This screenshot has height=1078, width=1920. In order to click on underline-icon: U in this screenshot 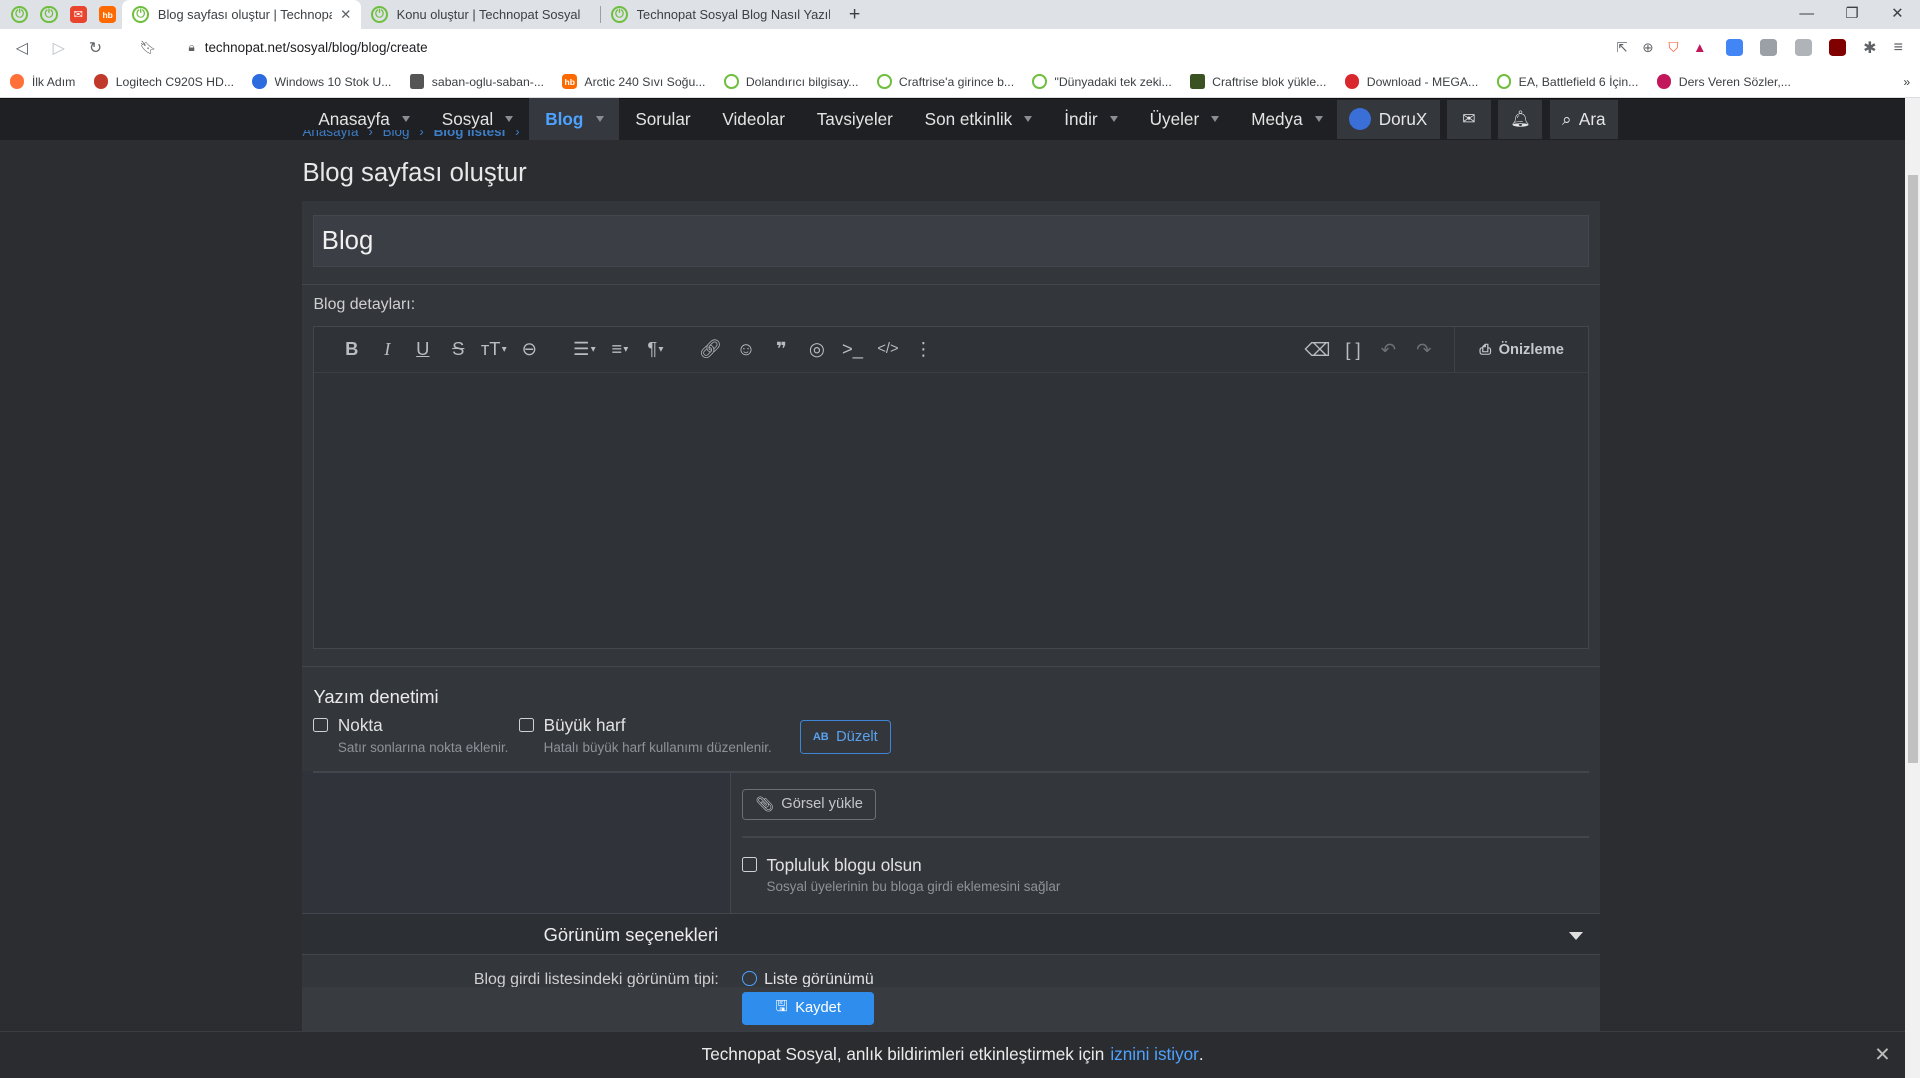, I will do `click(423, 349)`.